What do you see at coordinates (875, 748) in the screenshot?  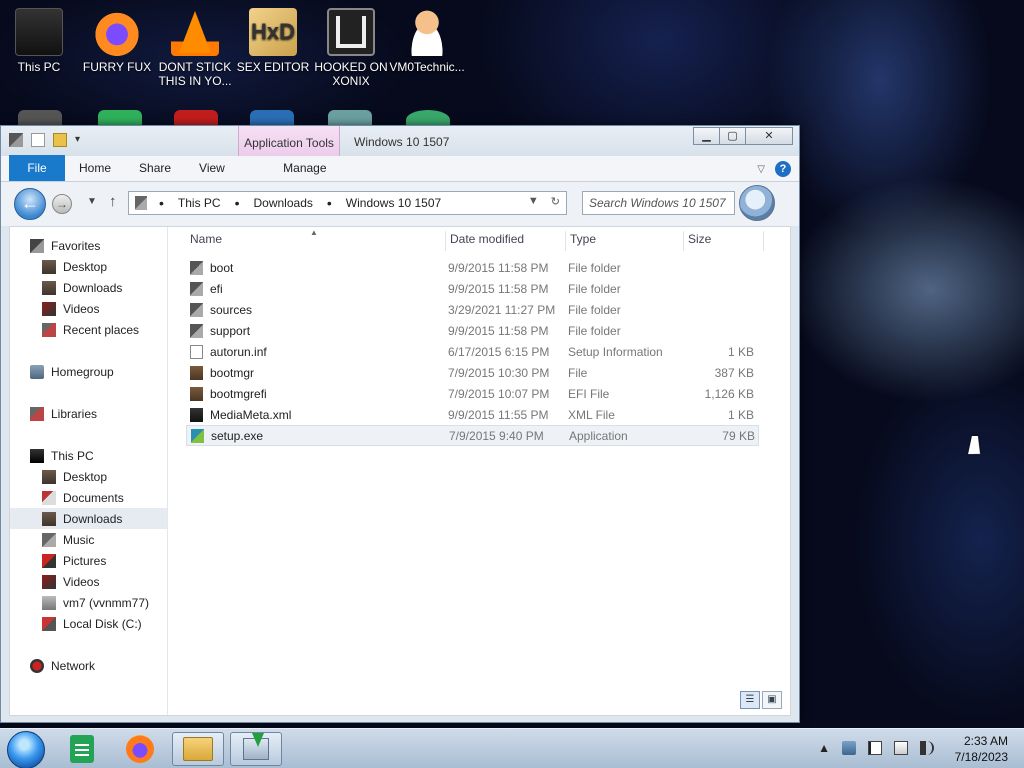 I see `action-center-flag-icon` at bounding box center [875, 748].